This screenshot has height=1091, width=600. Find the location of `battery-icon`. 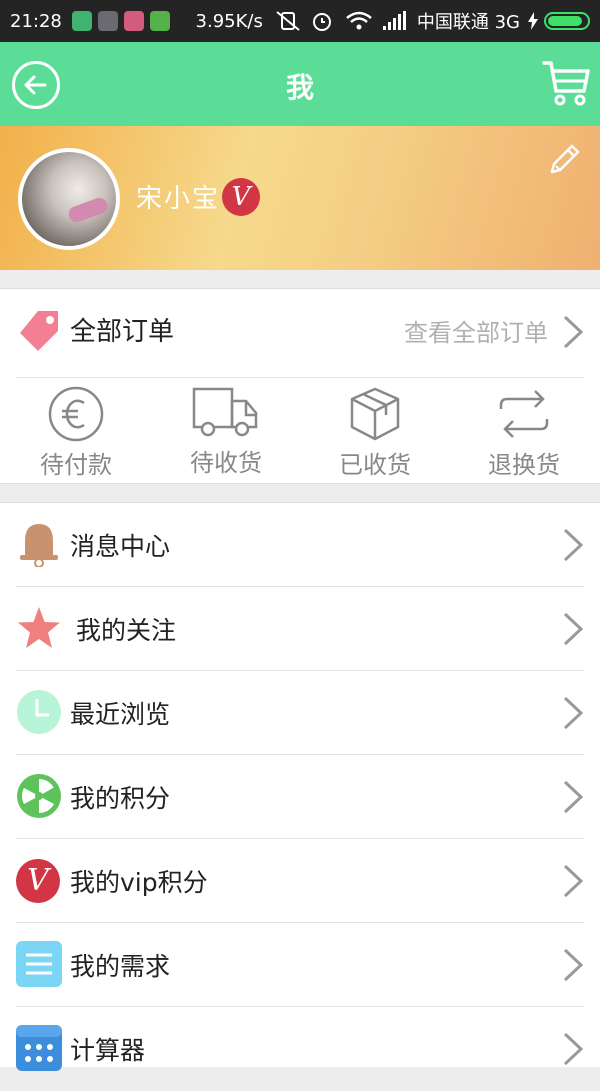

battery-icon is located at coordinates (567, 21).